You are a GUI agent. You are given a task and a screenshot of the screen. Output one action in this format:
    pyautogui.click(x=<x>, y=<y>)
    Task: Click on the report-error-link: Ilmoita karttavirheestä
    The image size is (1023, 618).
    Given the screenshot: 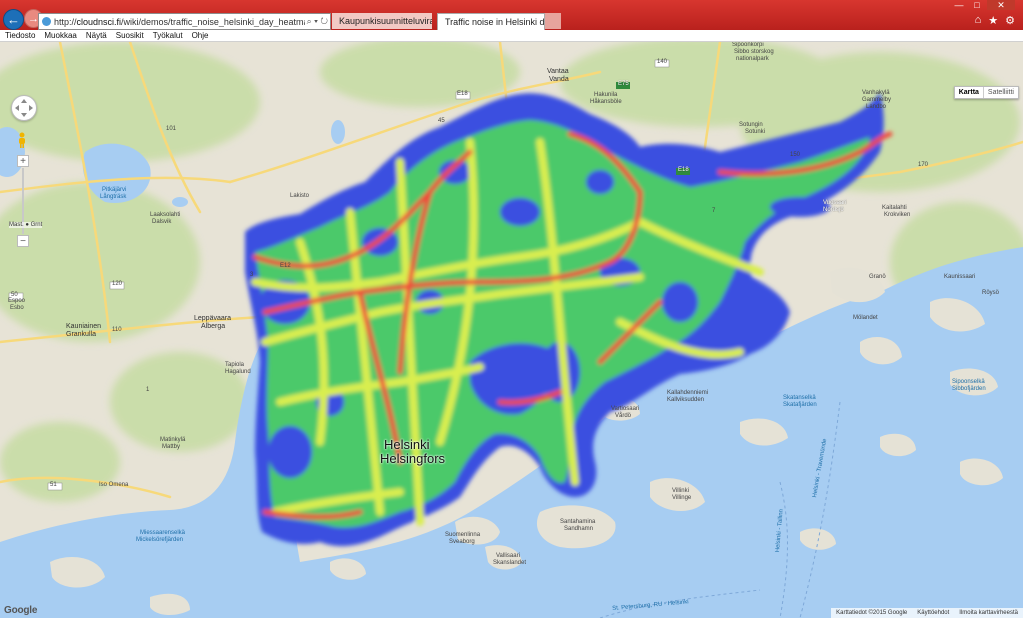 What is the action you would take?
    pyautogui.click(x=988, y=613)
    